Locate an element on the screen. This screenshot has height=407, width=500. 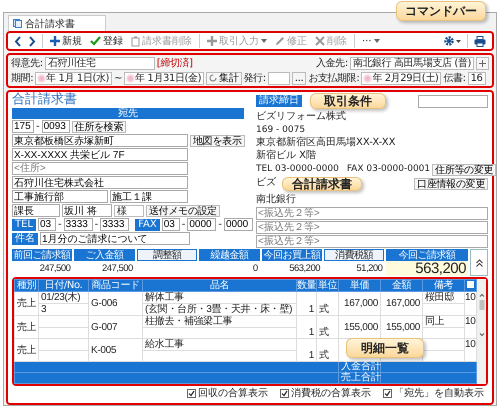
company-field: 石狩川住宅株式会社 is located at coordinates (100, 182).